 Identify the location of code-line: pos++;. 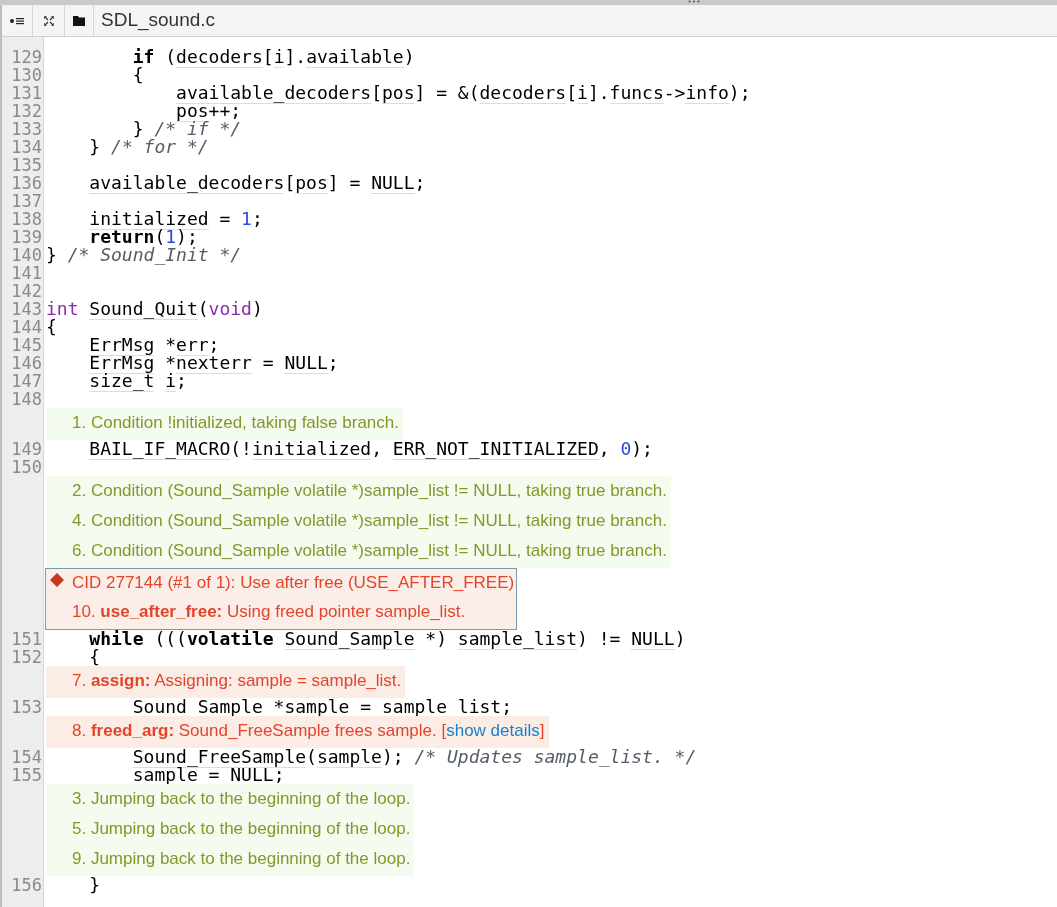
(208, 111).